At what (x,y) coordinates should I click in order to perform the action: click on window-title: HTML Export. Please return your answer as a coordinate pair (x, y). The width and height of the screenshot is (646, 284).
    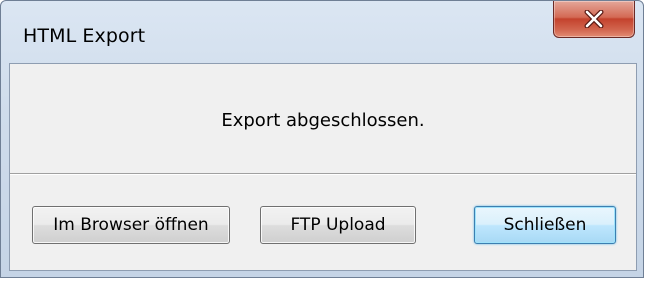
    Looking at the image, I should click on (84, 36).